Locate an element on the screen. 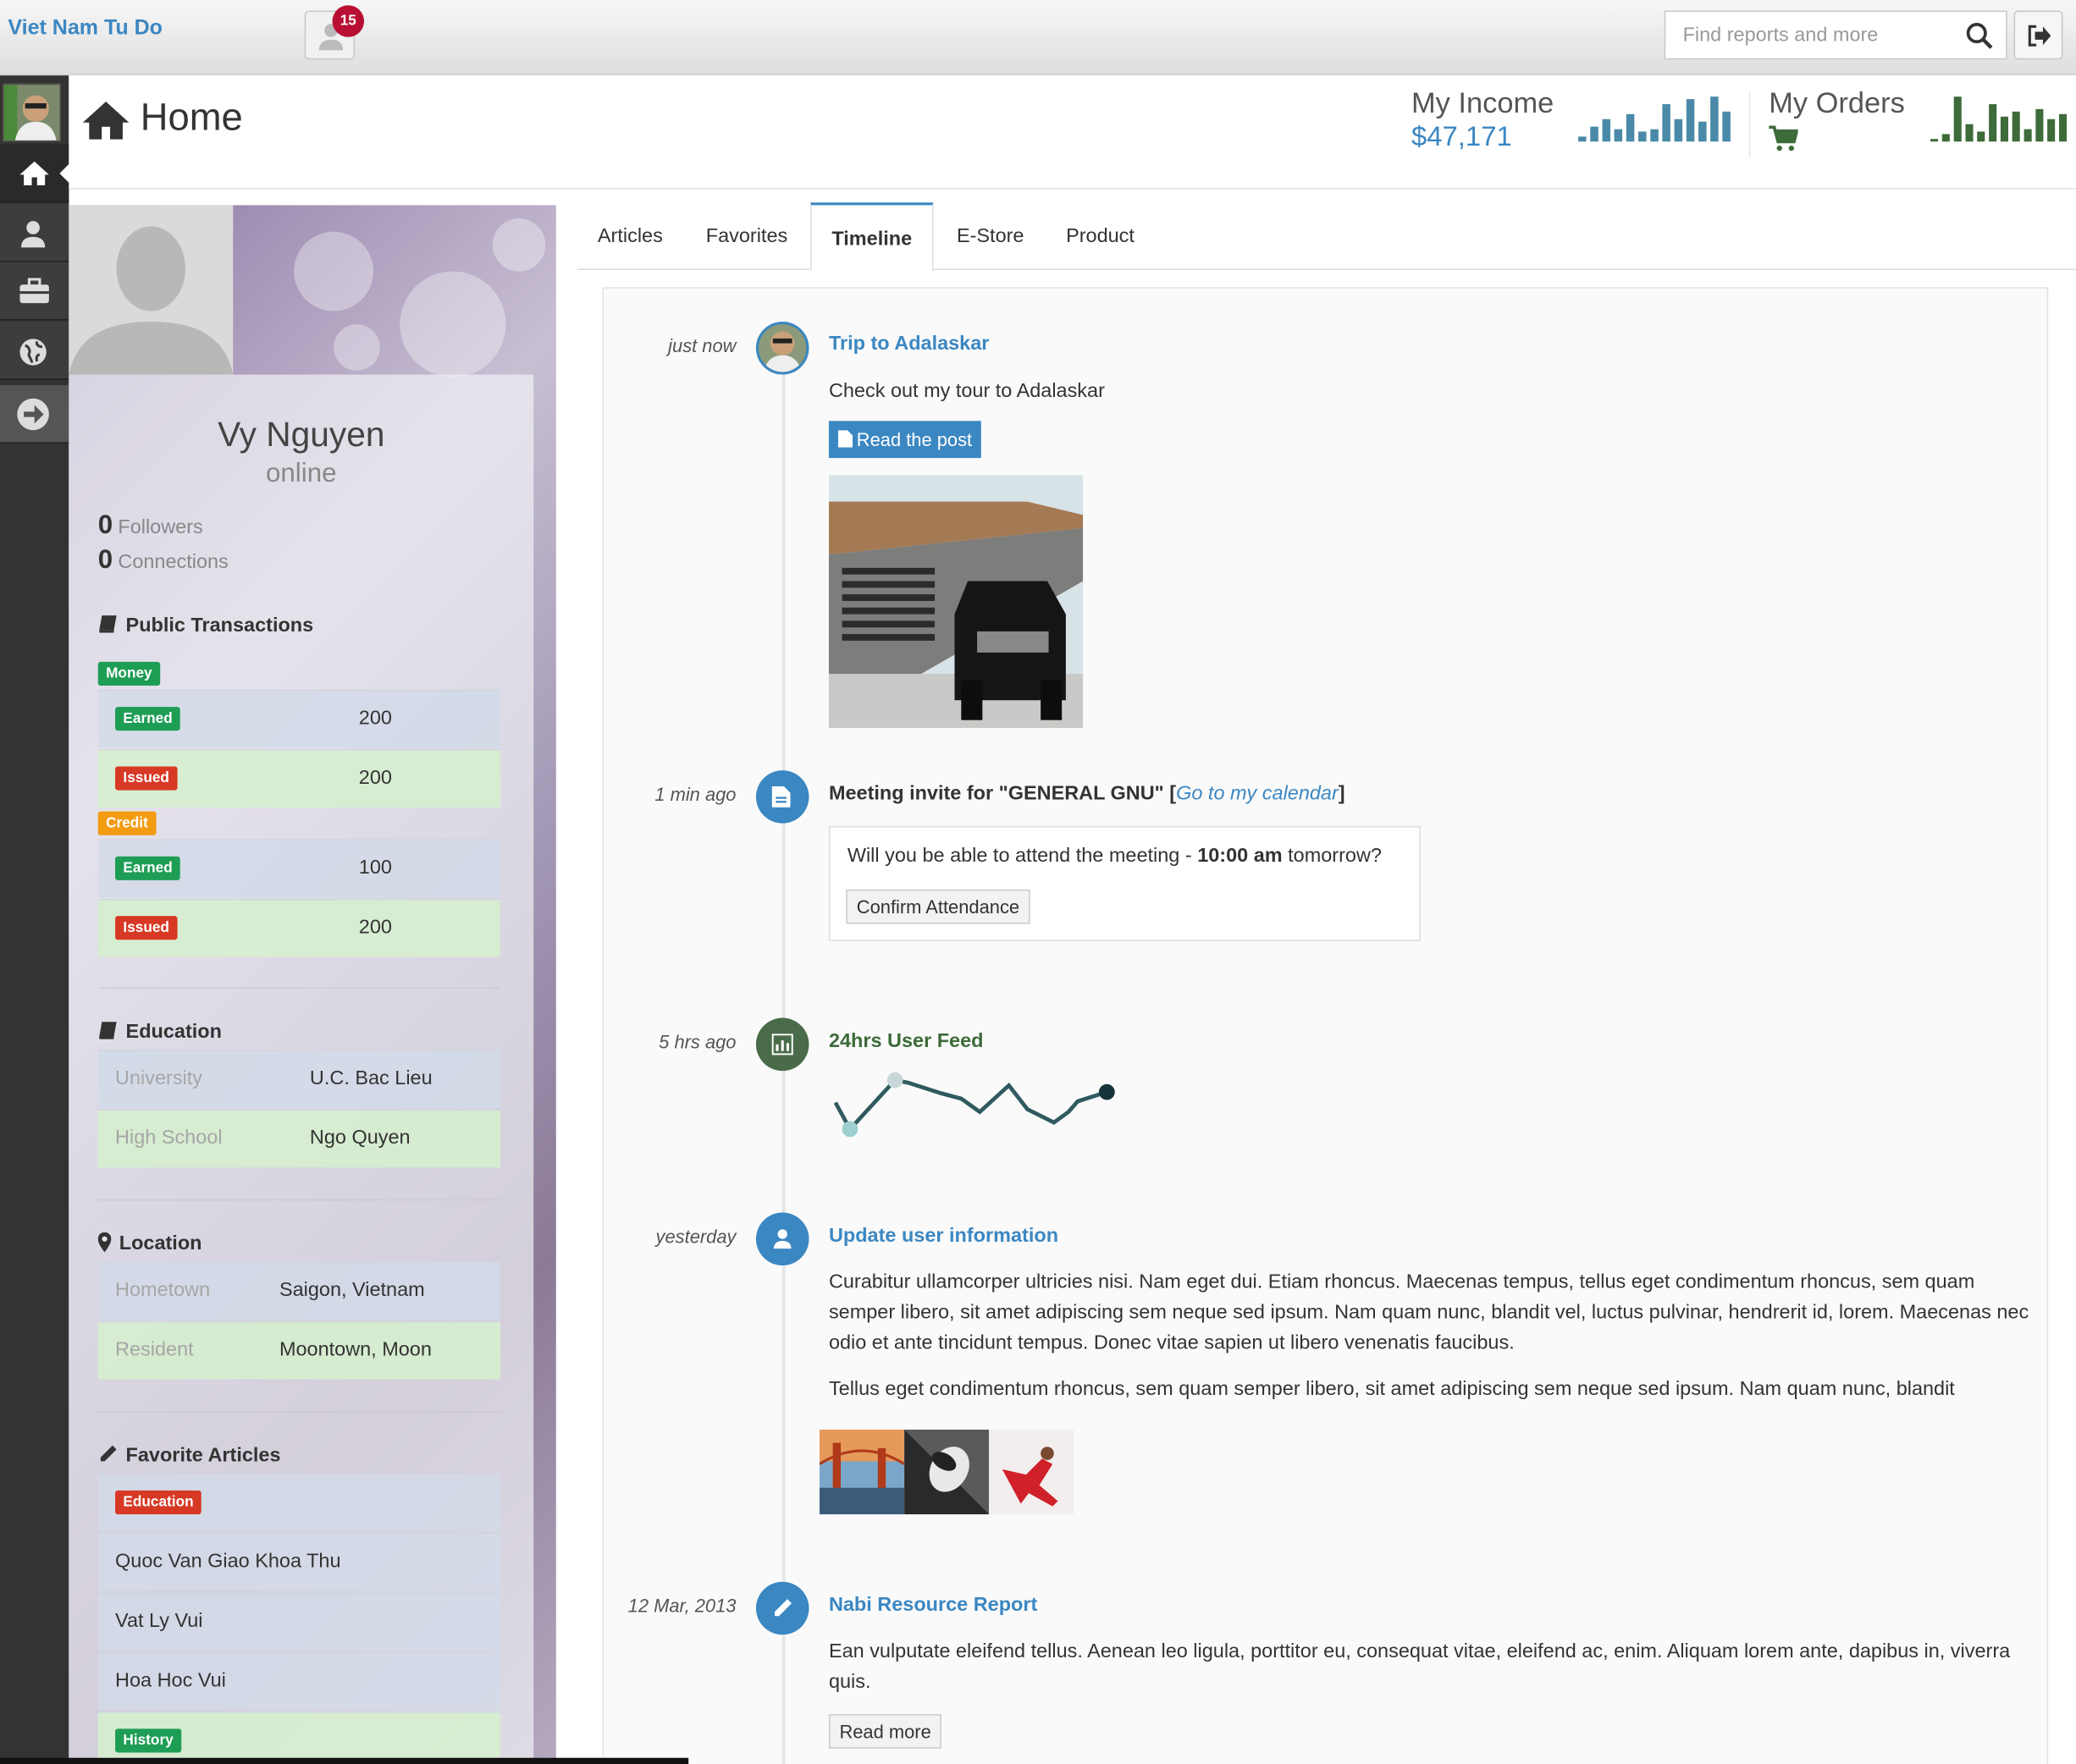 The width and height of the screenshot is (2076, 1764). user-avatar is located at coordinates (32, 112).